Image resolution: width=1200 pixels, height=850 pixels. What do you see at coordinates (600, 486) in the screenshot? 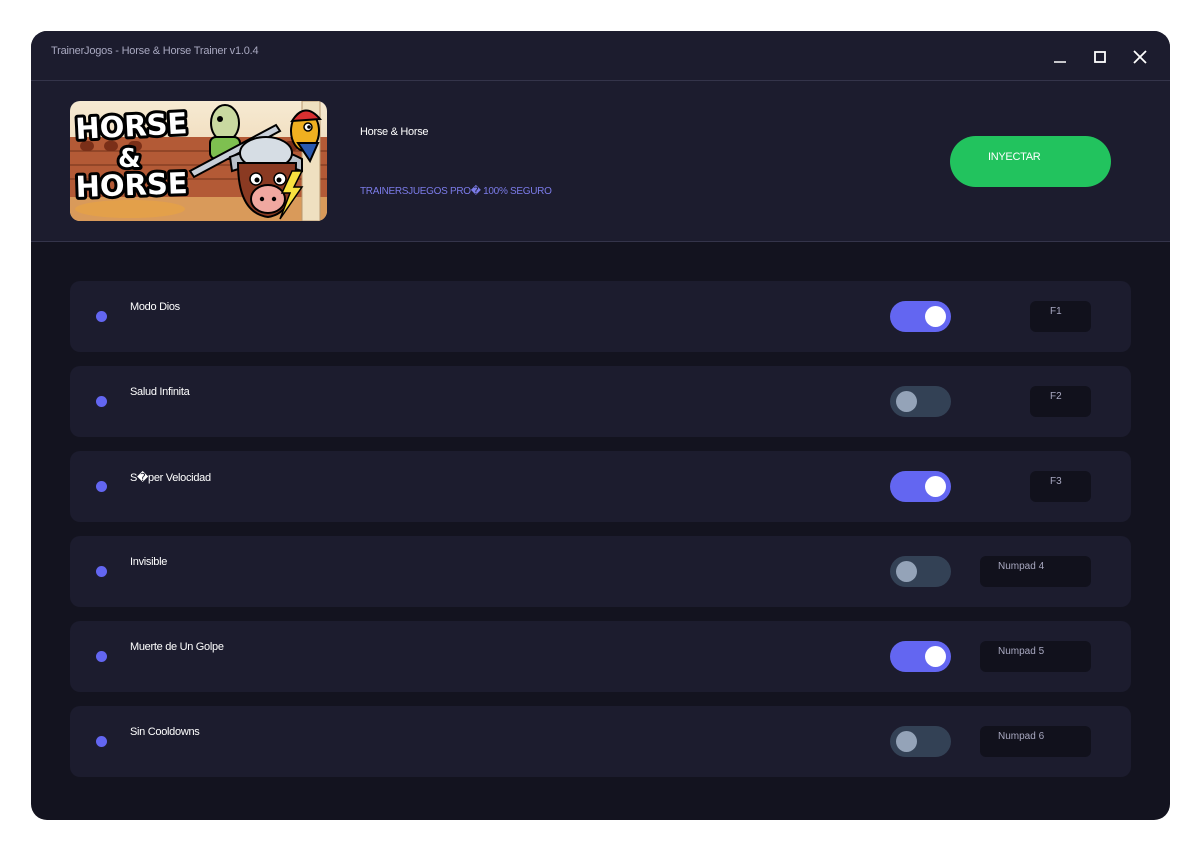
I see `cheat-row-super-velocidad: S�per Velocidad F3` at bounding box center [600, 486].